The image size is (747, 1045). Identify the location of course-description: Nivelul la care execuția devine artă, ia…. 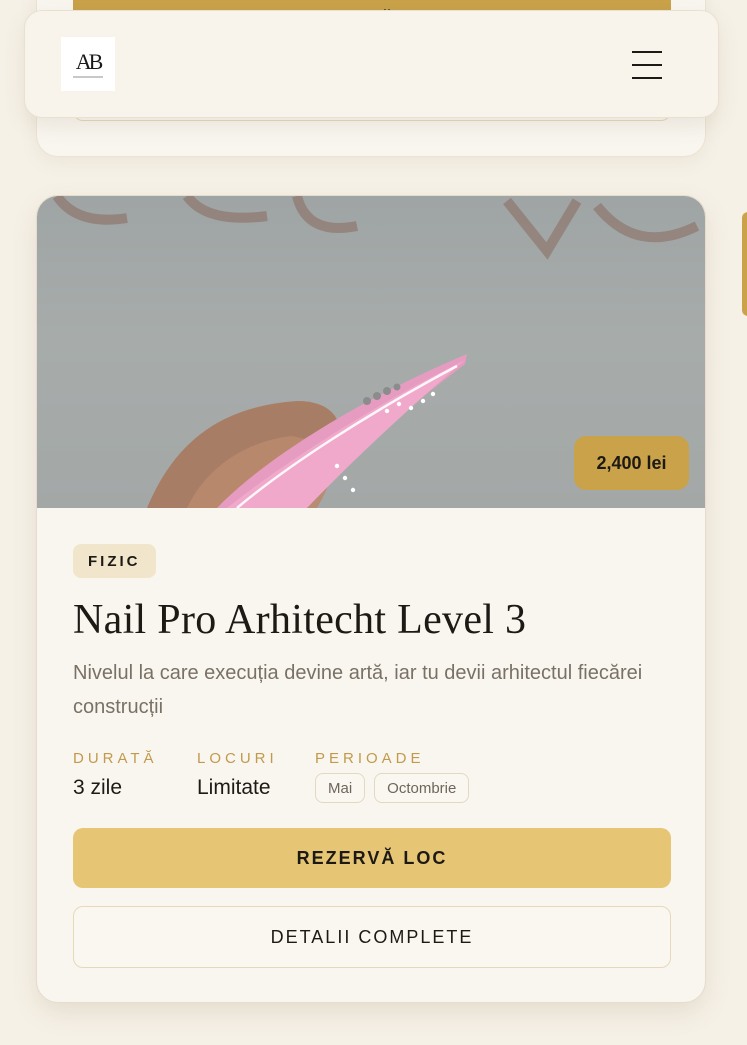
(358, 690).